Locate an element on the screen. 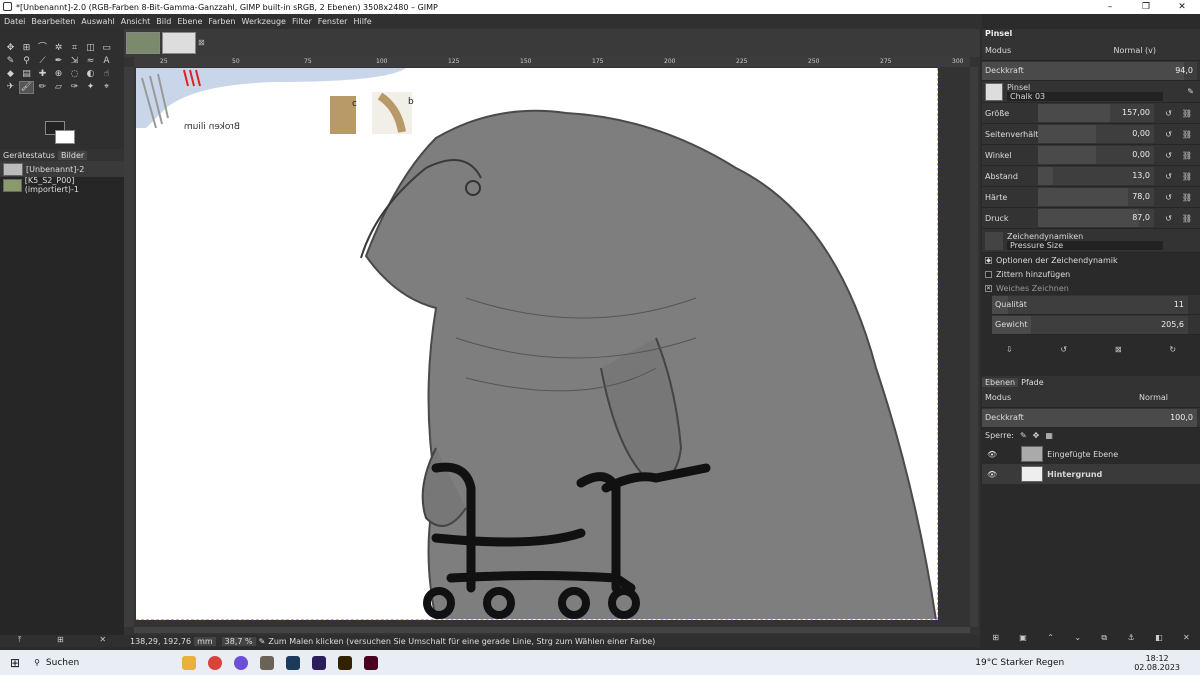  slider-row-winkel: Winkel 0,00 ↺ ⛓ is located at coordinates (1091, 155).